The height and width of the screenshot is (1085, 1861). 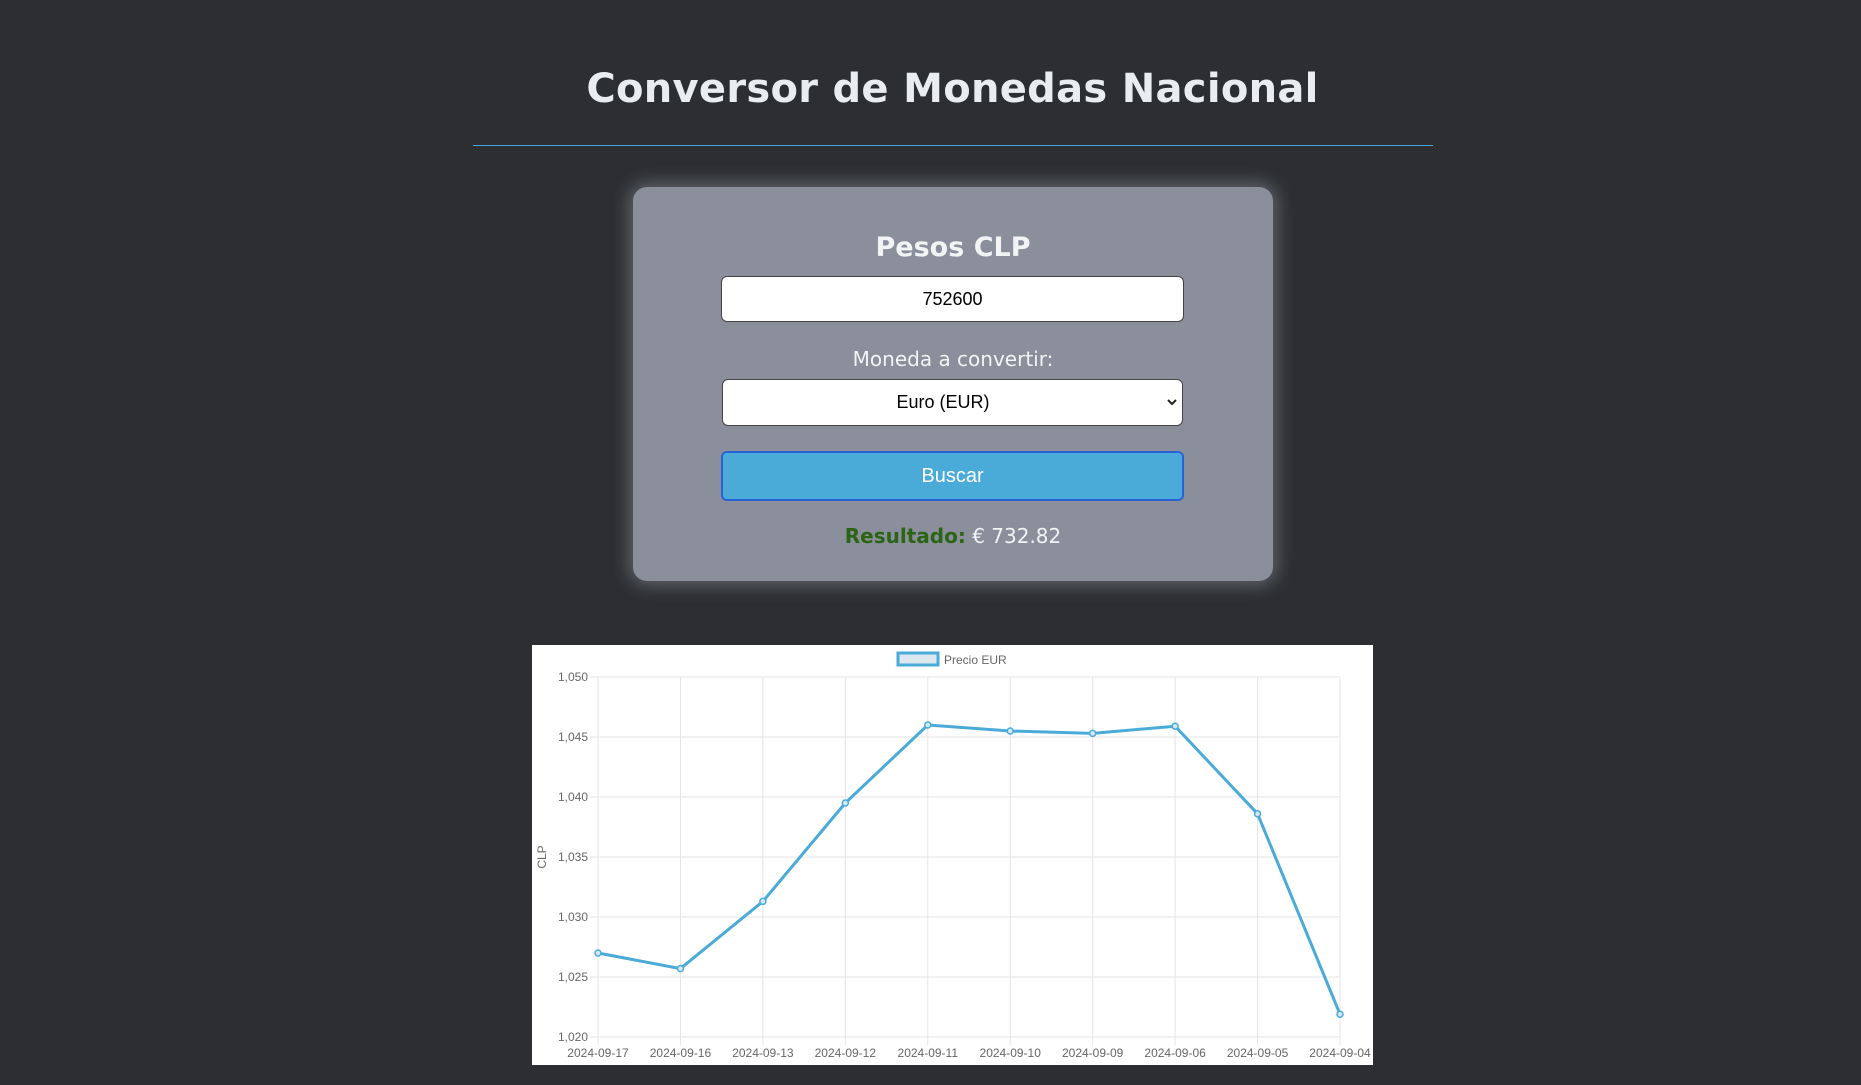 What do you see at coordinates (573, 677) in the screenshot?
I see `y-tick-label: 1,050` at bounding box center [573, 677].